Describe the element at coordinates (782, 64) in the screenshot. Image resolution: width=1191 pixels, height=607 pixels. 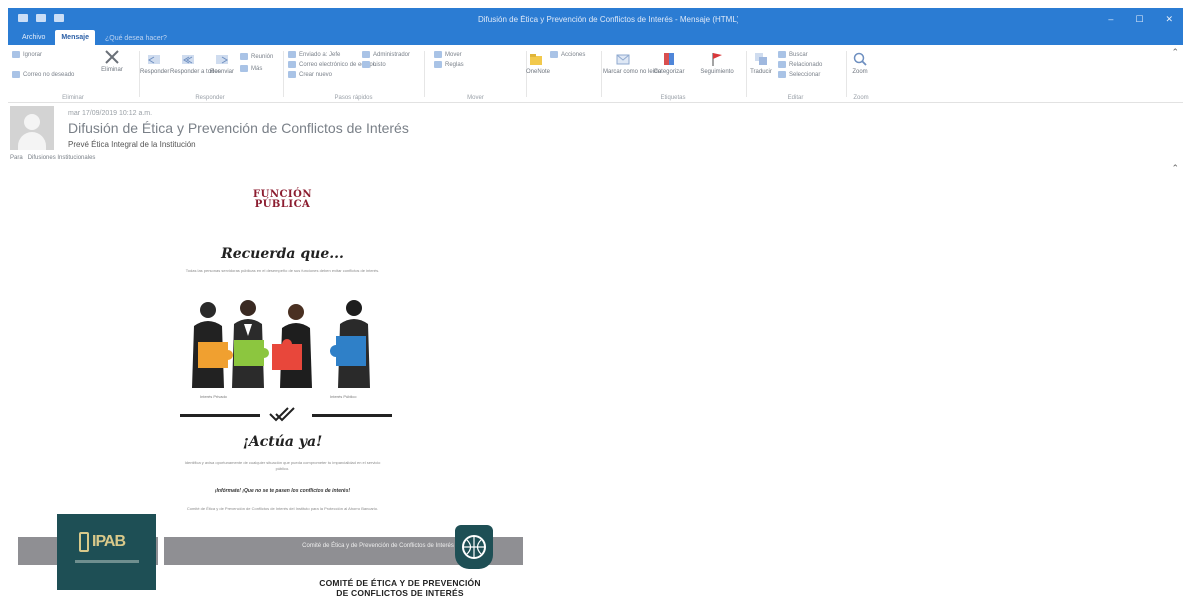
I see `related-icon` at that location.